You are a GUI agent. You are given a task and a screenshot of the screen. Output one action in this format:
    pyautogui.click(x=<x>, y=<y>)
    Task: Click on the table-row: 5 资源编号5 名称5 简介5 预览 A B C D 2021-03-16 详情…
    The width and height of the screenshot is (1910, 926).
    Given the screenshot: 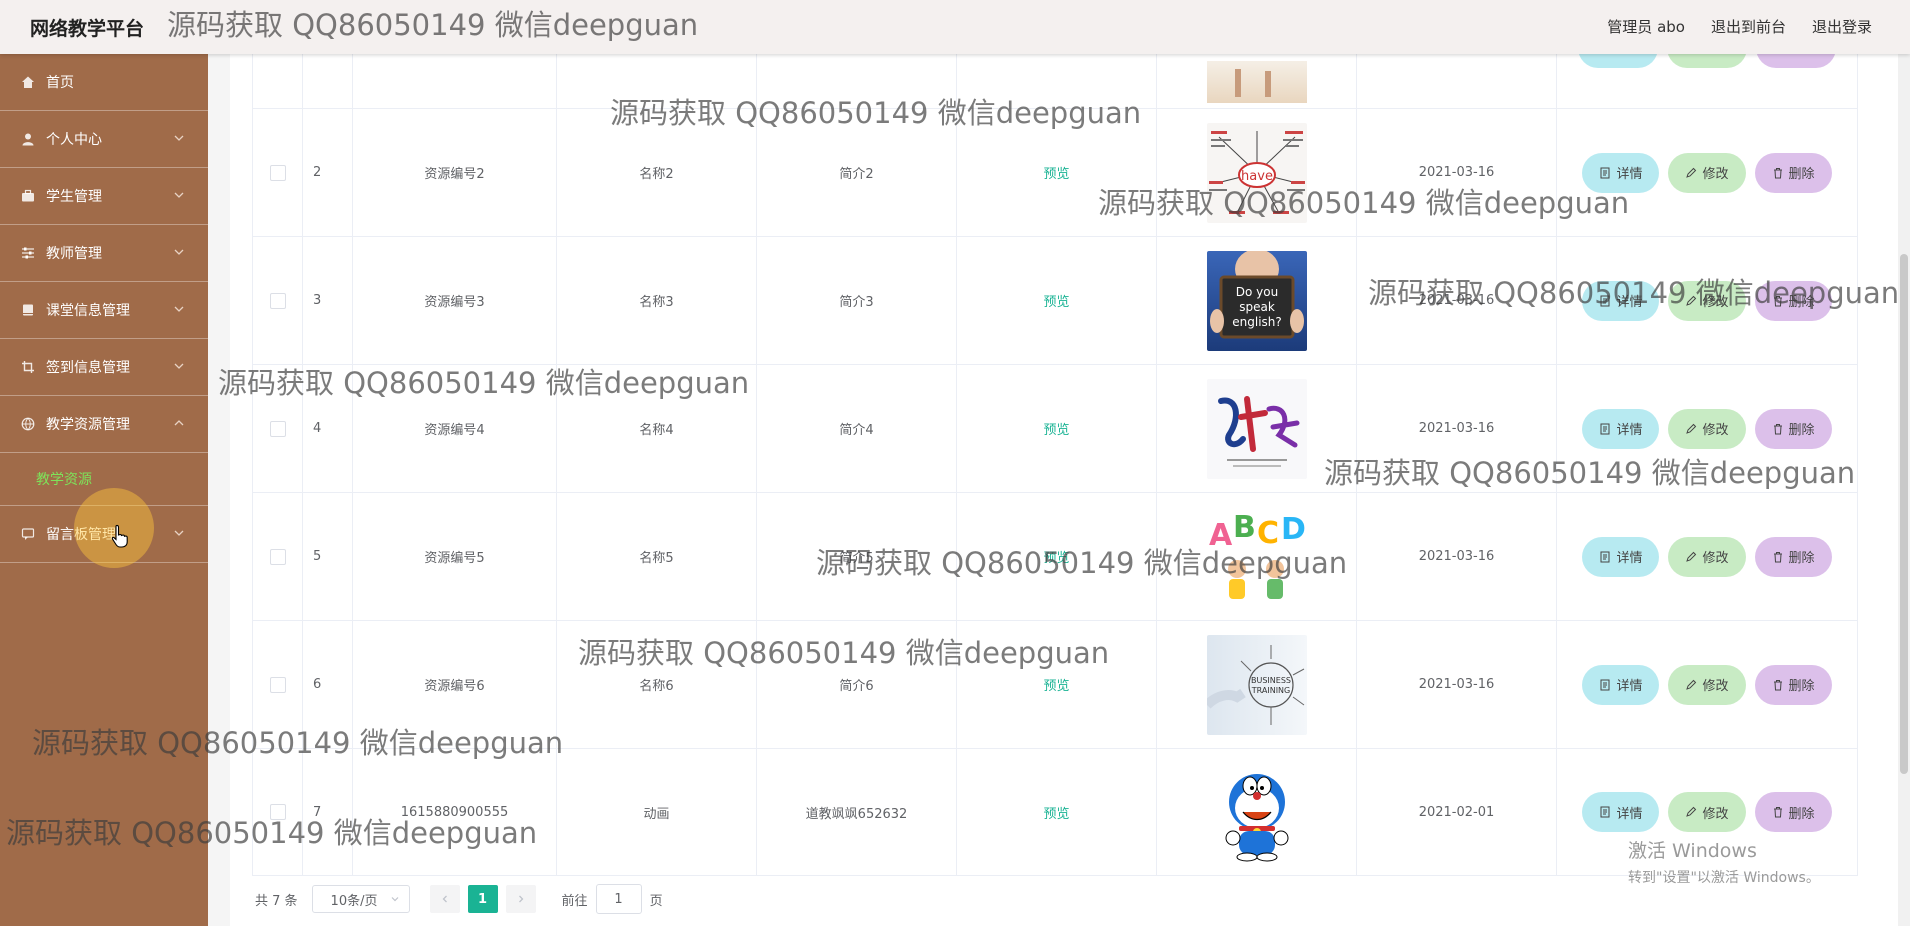 What is the action you would take?
    pyautogui.click(x=1055, y=557)
    